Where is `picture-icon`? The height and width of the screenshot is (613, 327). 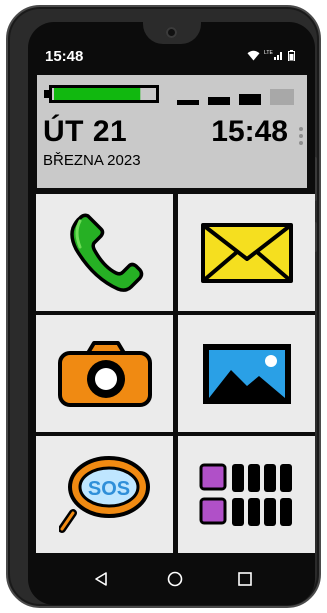
picture-icon is located at coordinates (246, 373).